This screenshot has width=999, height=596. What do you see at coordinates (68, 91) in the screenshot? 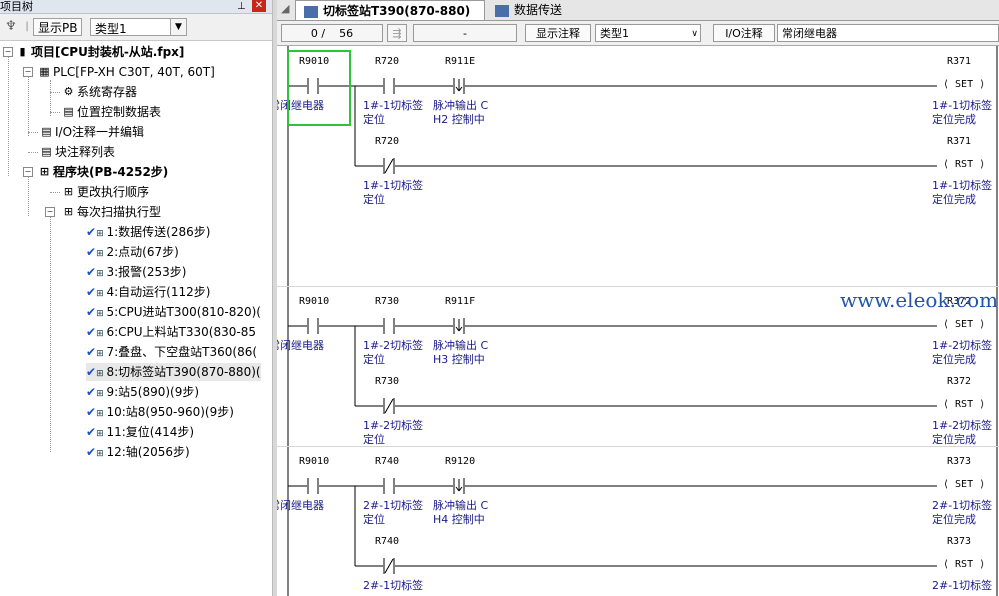
I see `wrench-icon: ⚙` at bounding box center [68, 91].